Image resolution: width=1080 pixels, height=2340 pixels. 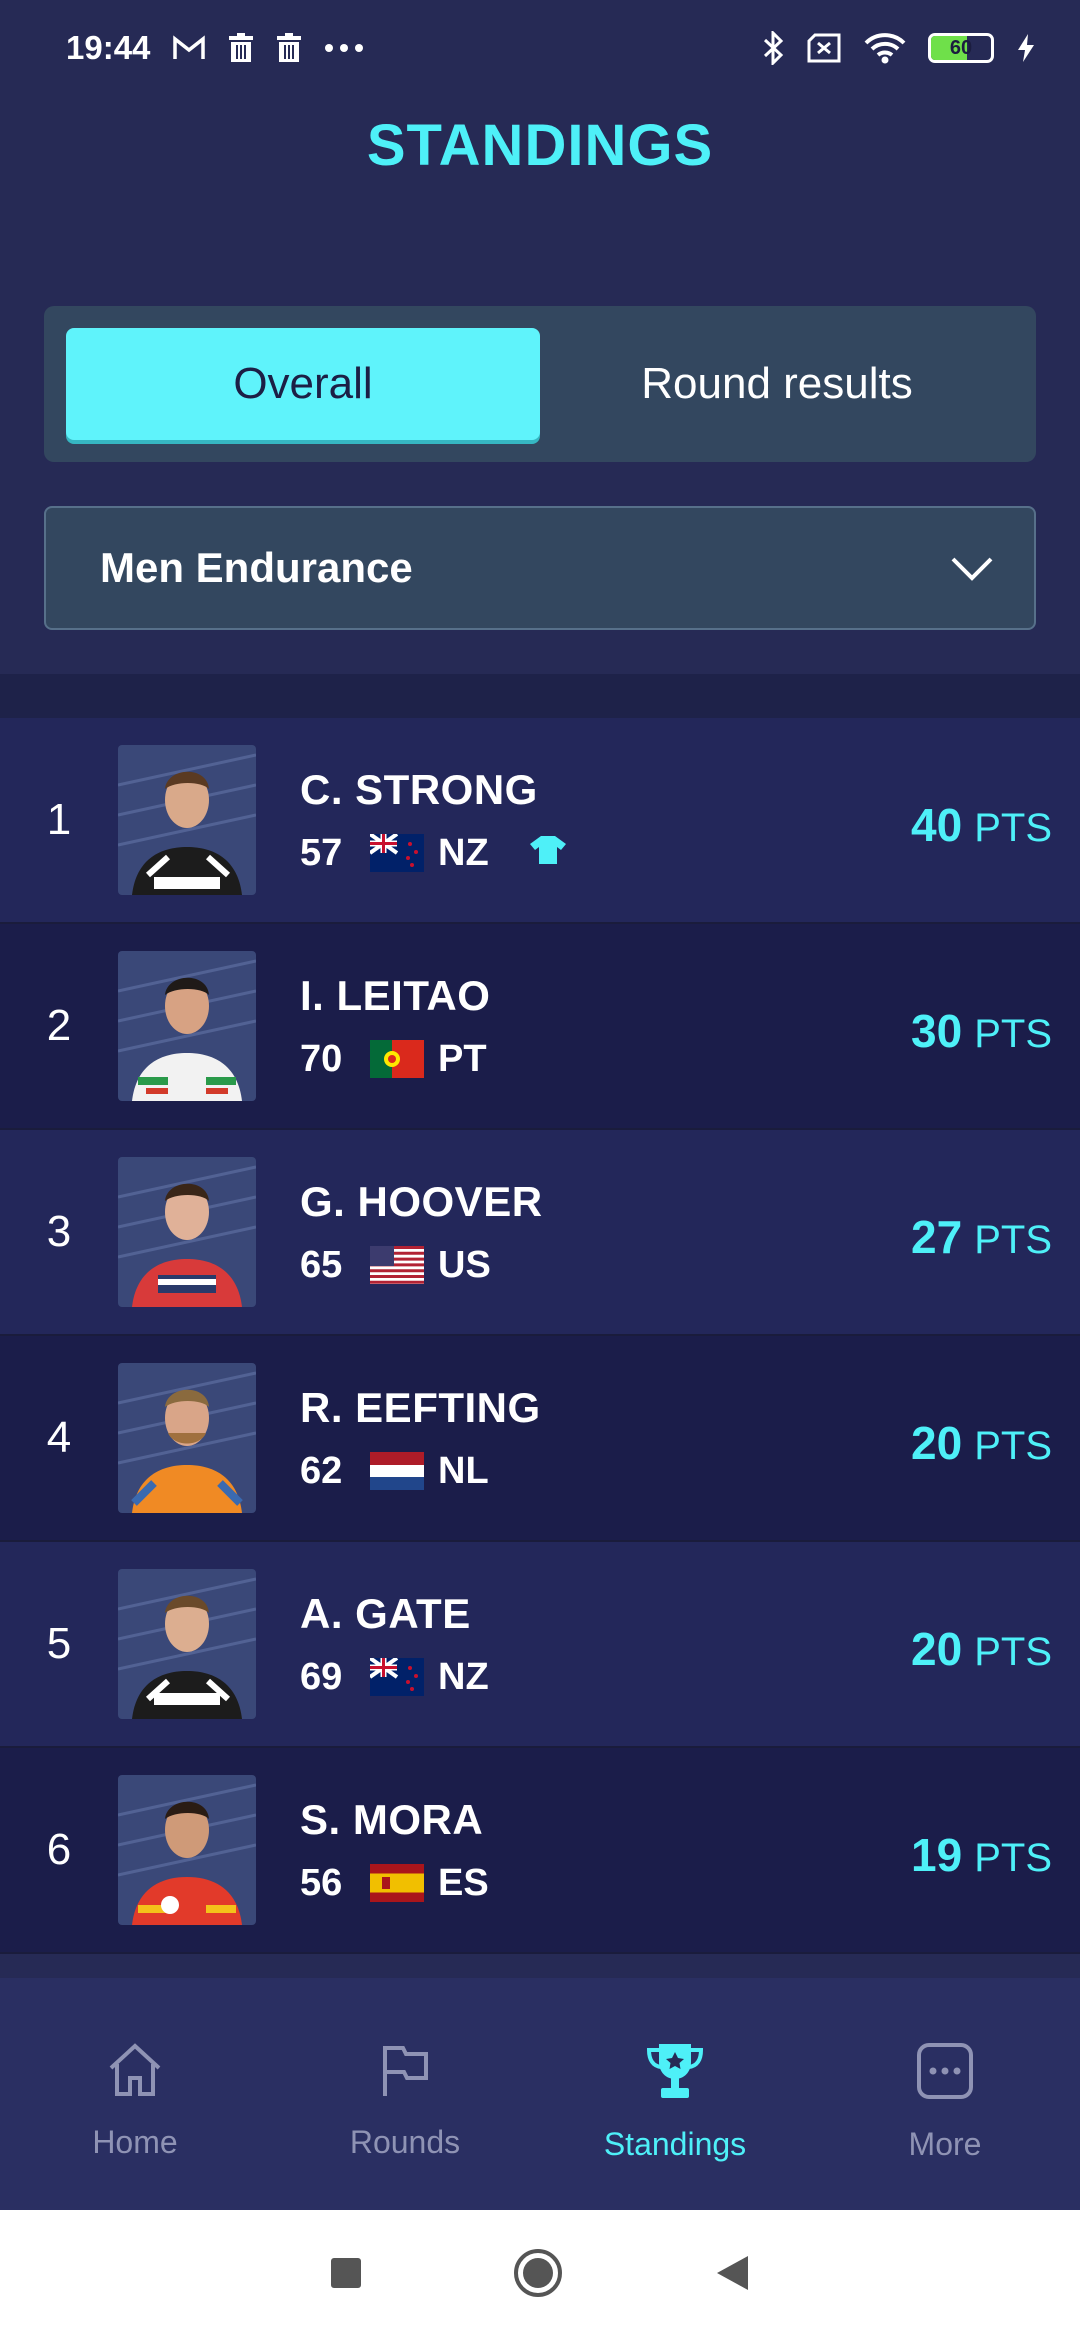 What do you see at coordinates (321, 852) in the screenshot?
I see `rider-number: 57` at bounding box center [321, 852].